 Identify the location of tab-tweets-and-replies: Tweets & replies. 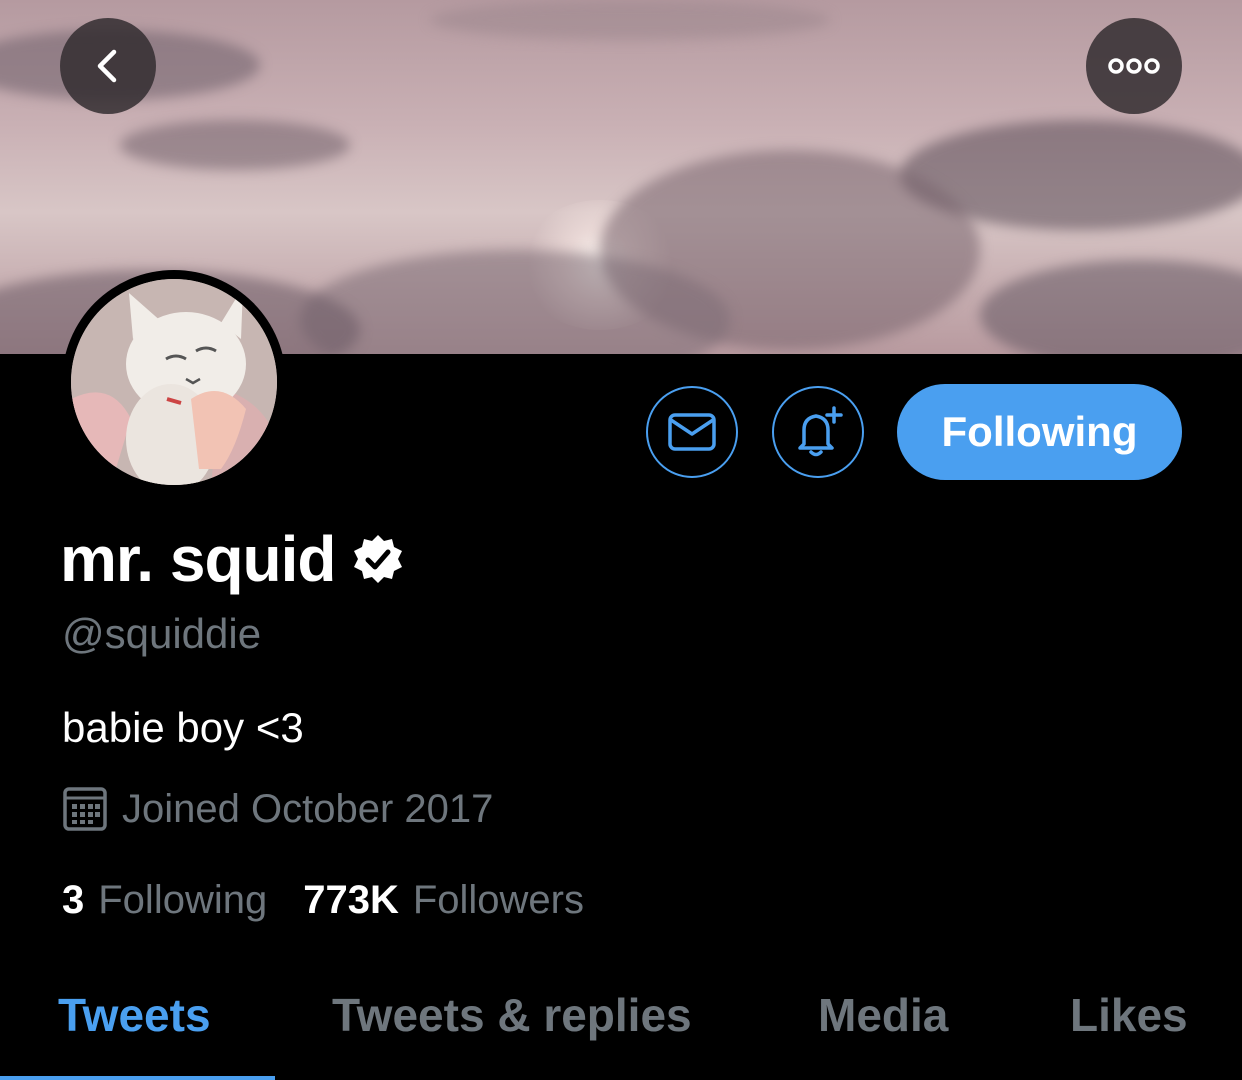
(512, 1015).